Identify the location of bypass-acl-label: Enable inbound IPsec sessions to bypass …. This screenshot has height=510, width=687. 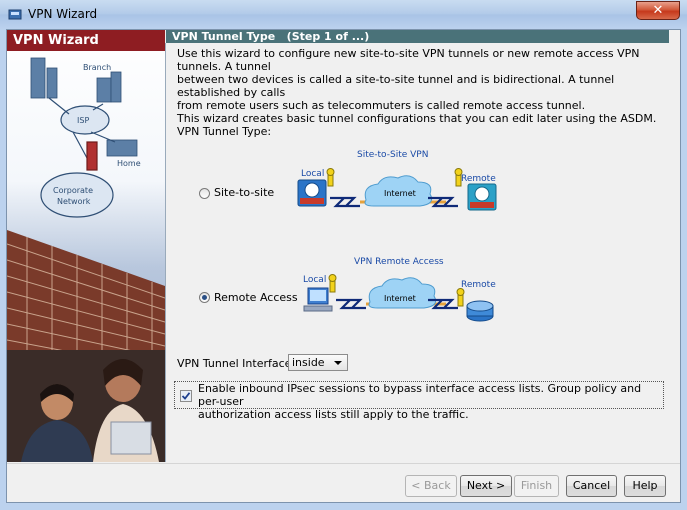
(428, 401).